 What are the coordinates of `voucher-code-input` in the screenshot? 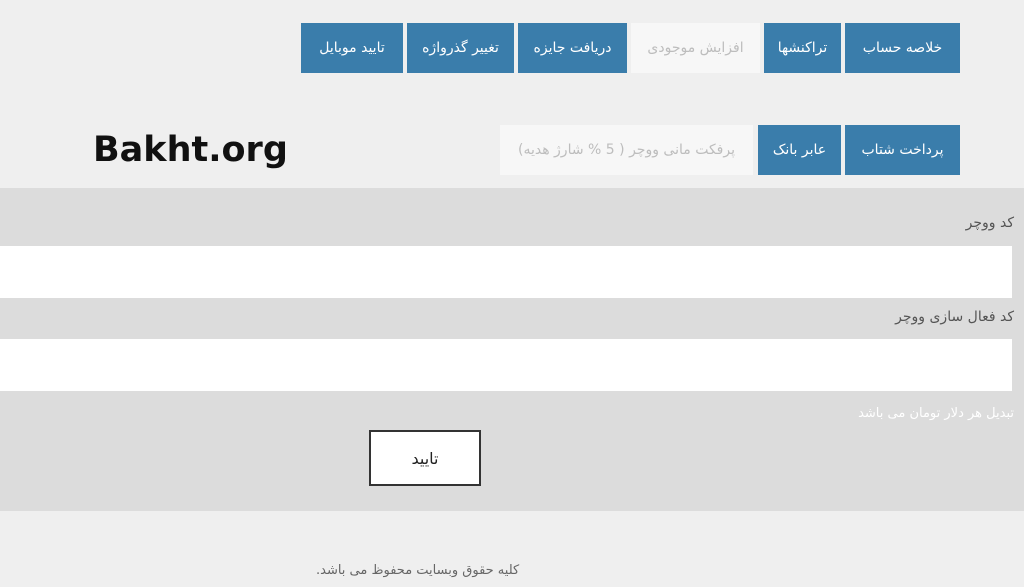 It's located at (506, 272).